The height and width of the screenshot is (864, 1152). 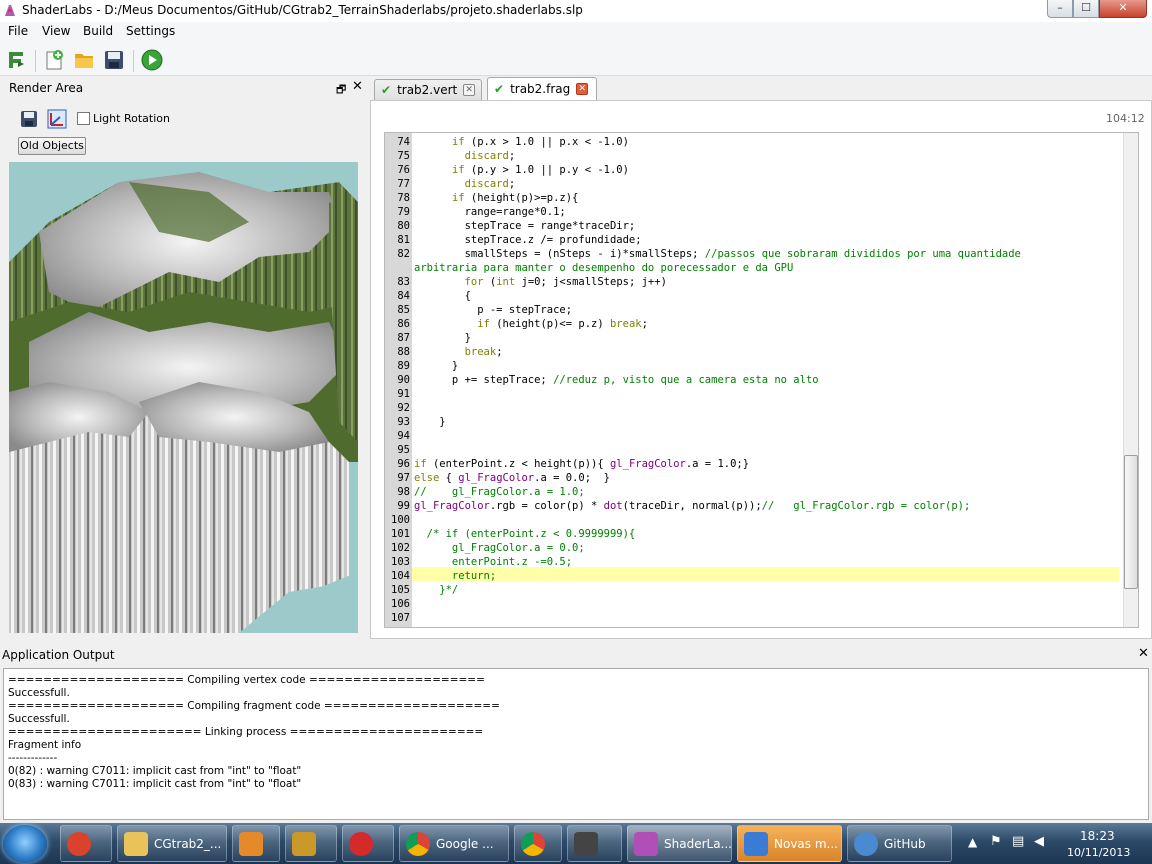 What do you see at coordinates (83, 118) in the screenshot?
I see `light-rotation-checkbox` at bounding box center [83, 118].